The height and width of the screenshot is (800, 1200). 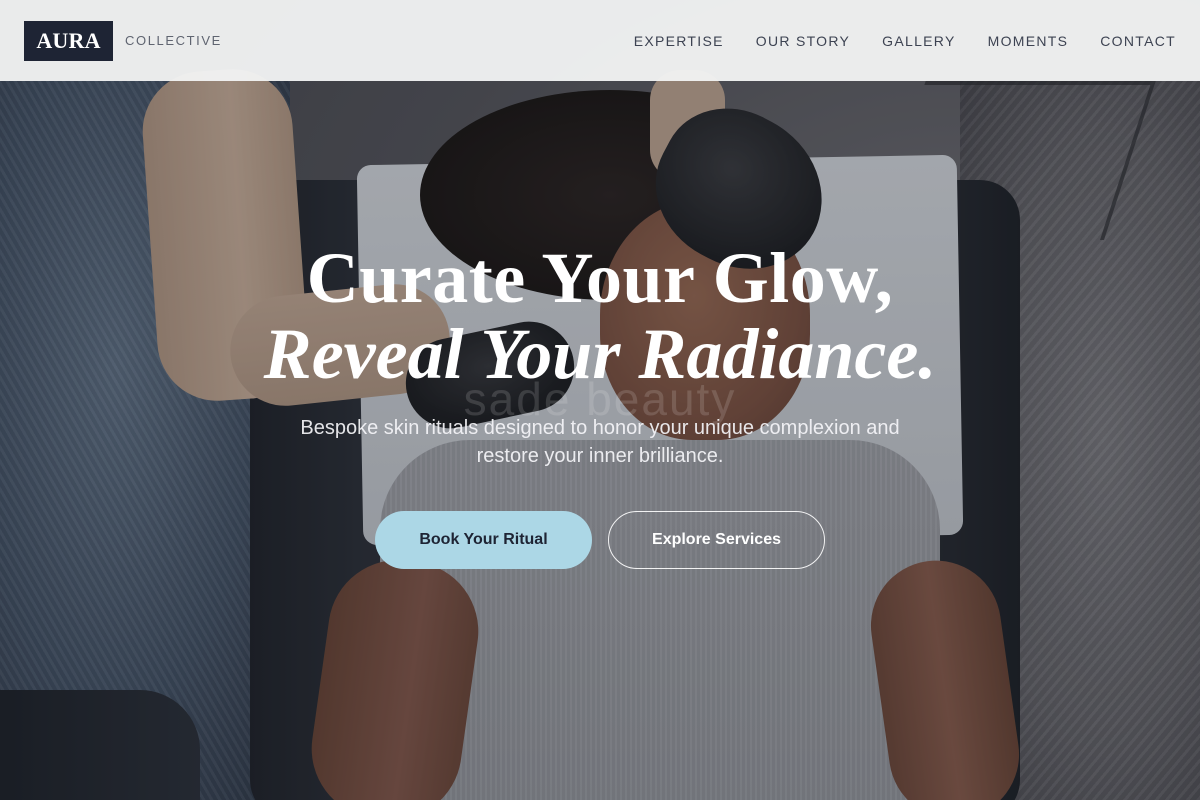 What do you see at coordinates (1028, 41) in the screenshot?
I see `nav-link-moments: MOMENTS` at bounding box center [1028, 41].